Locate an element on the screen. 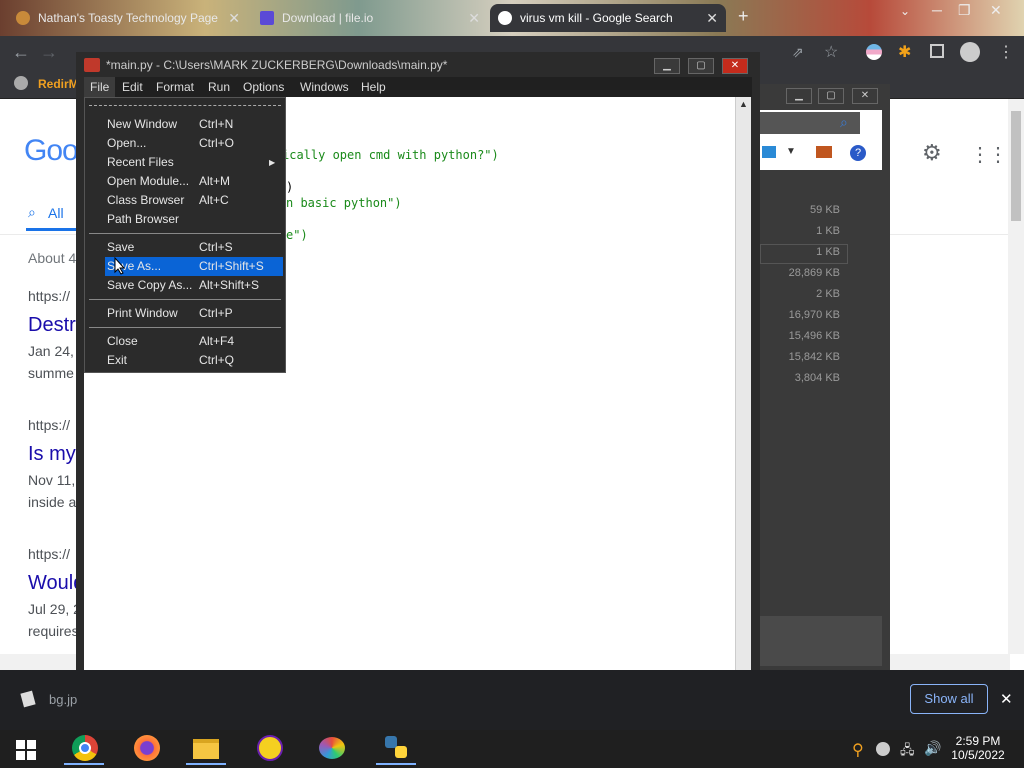 The width and height of the screenshot is (1024, 768). file-size: 1 KB is located at coordinates (828, 252).